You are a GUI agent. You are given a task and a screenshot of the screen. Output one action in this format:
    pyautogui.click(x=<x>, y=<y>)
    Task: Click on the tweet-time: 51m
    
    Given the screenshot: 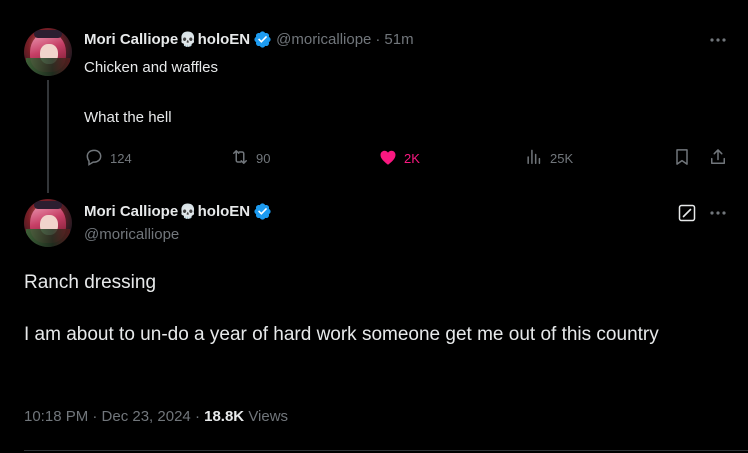 What is the action you would take?
    pyautogui.click(x=398, y=39)
    